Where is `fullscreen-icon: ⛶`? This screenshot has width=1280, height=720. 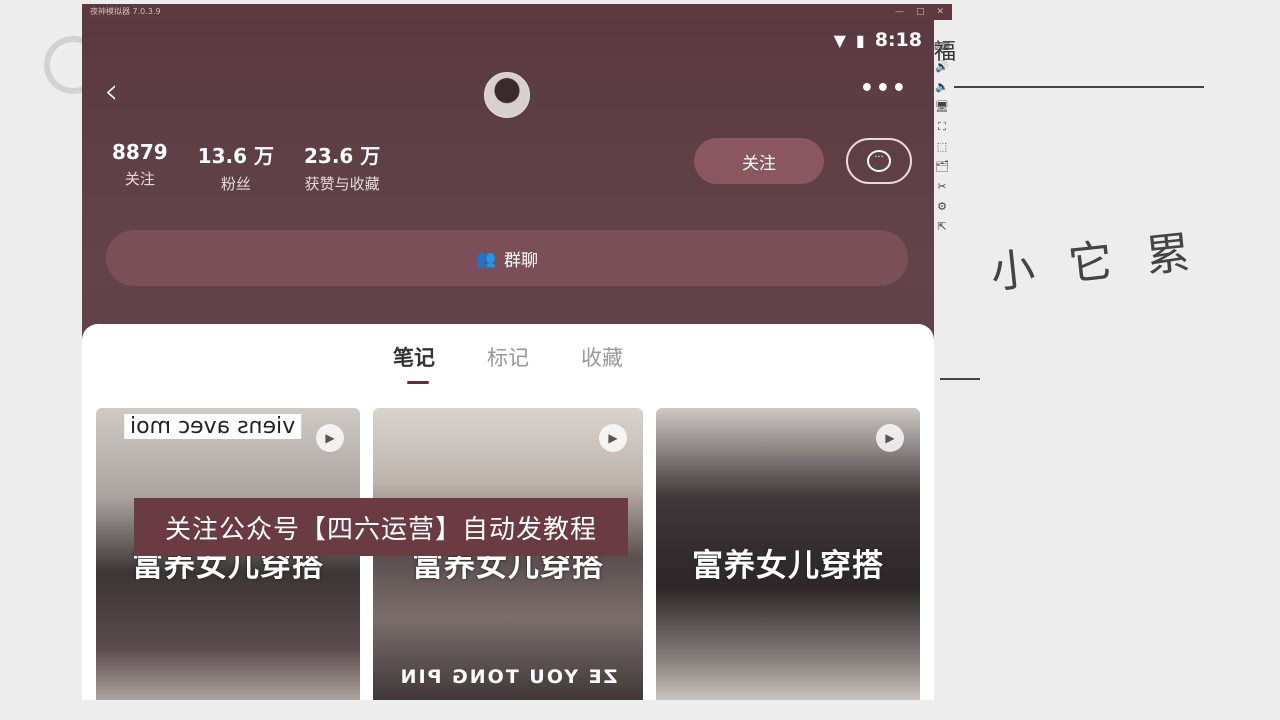 fullscreen-icon: ⛶ is located at coordinates (942, 127).